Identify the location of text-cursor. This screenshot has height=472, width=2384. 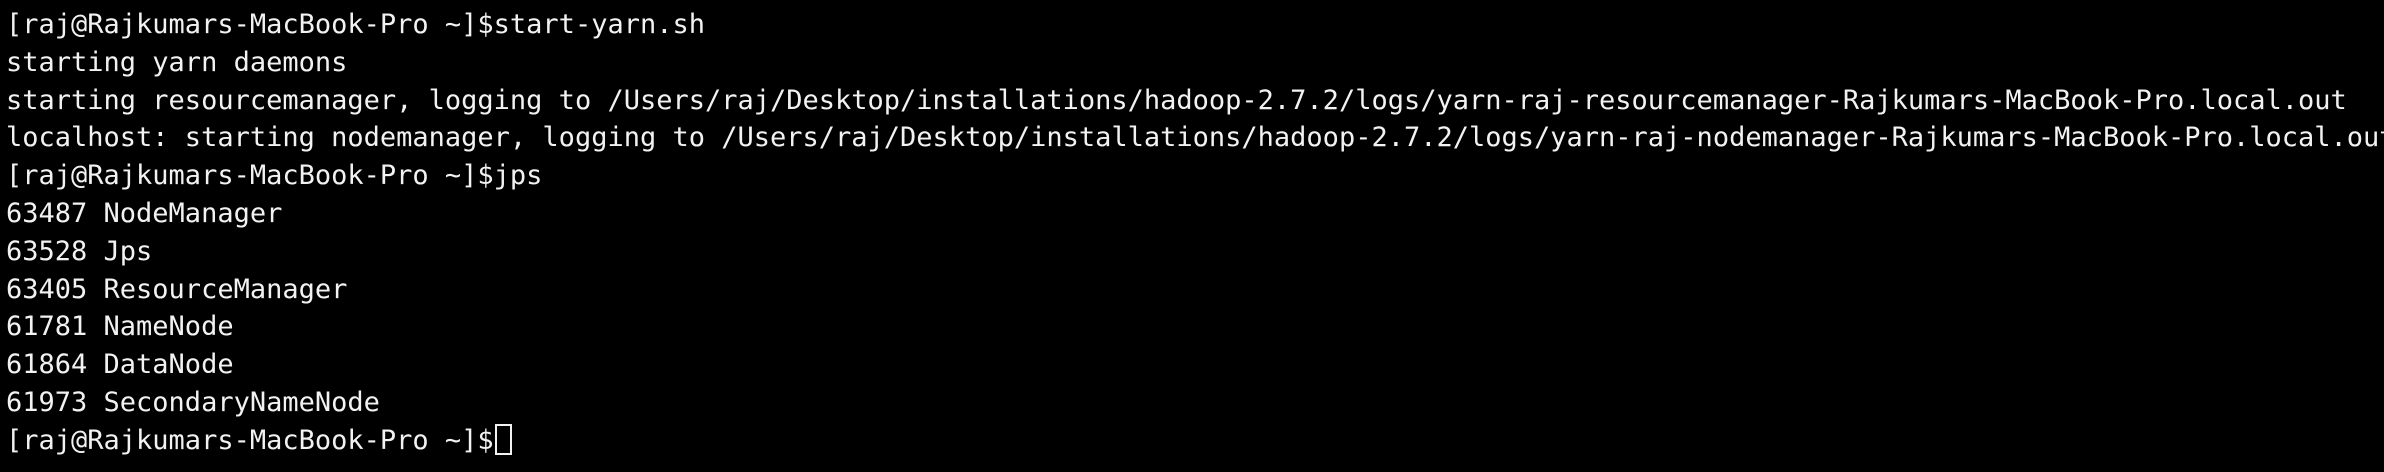
(503, 439).